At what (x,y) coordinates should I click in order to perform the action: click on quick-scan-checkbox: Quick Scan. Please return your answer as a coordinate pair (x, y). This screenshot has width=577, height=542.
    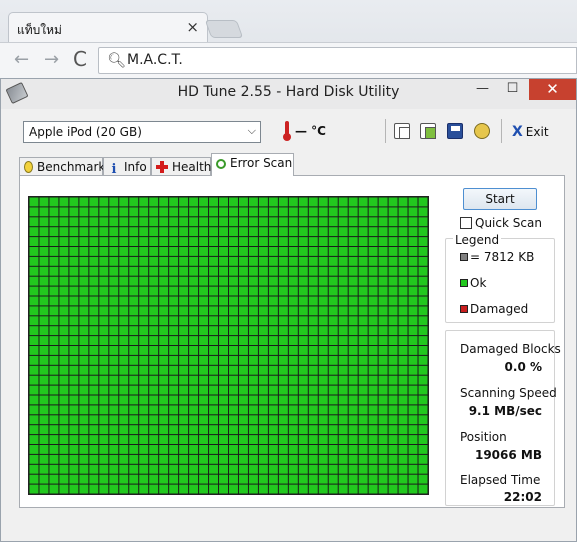
    Looking at the image, I should click on (501, 223).